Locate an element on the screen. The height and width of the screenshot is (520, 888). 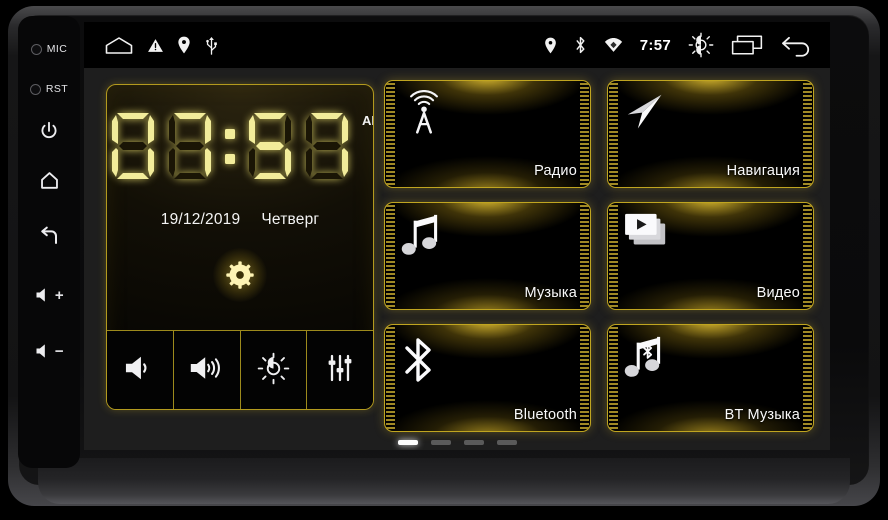
home-icon is located at coordinates (49, 180).